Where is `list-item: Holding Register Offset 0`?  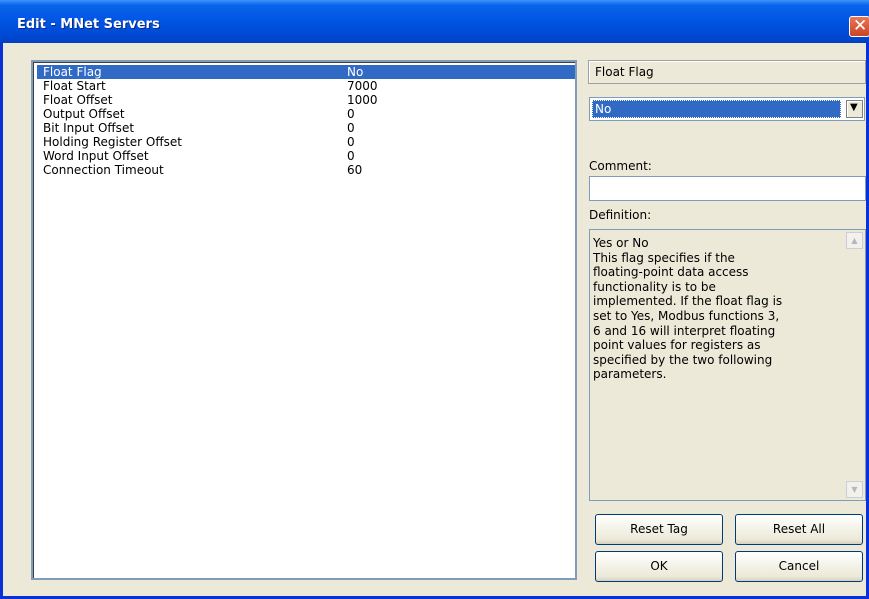
list-item: Holding Register Offset 0 is located at coordinates (306, 142).